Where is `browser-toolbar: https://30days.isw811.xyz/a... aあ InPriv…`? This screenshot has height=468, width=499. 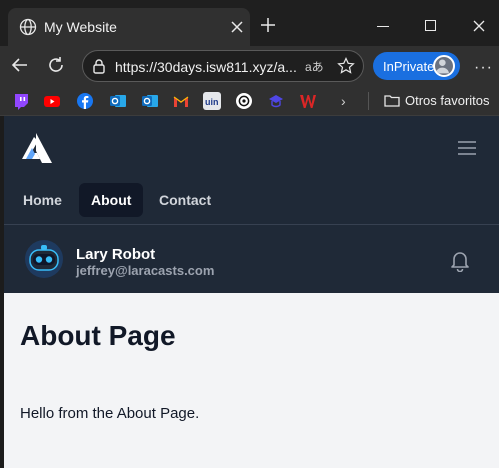
browser-toolbar: https://30days.isw811.xyz/a... aあ InPriv… is located at coordinates (249, 66).